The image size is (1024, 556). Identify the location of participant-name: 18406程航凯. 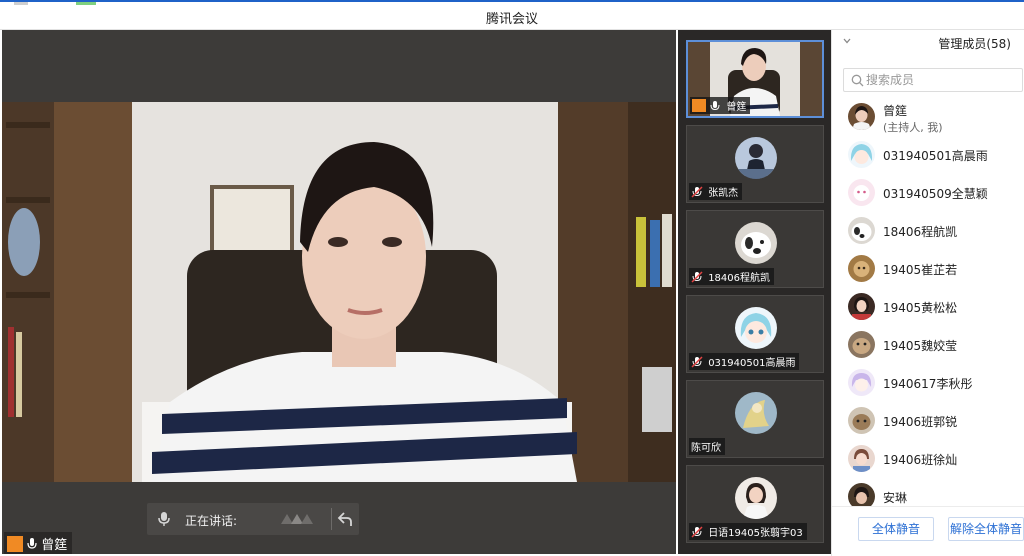
(739, 278).